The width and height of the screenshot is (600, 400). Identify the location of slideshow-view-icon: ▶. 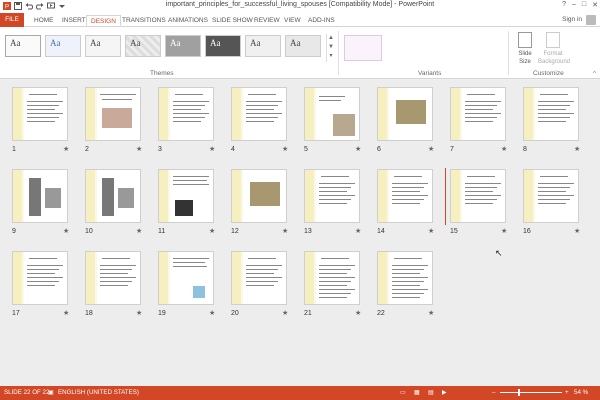
(444, 392).